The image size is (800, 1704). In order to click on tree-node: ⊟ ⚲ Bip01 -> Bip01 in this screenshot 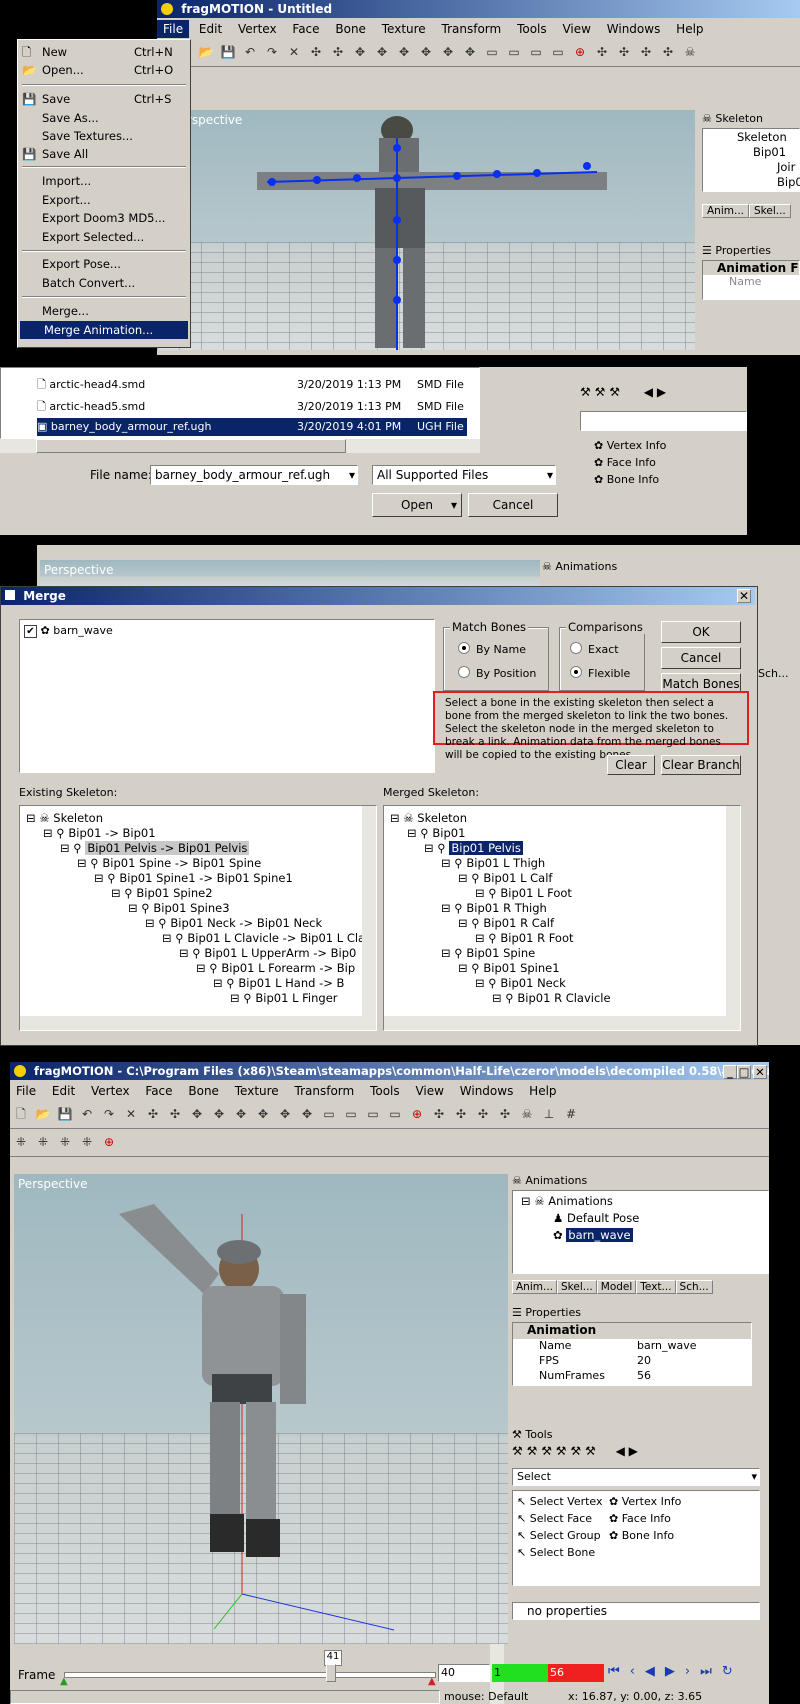, I will do `click(99, 833)`.